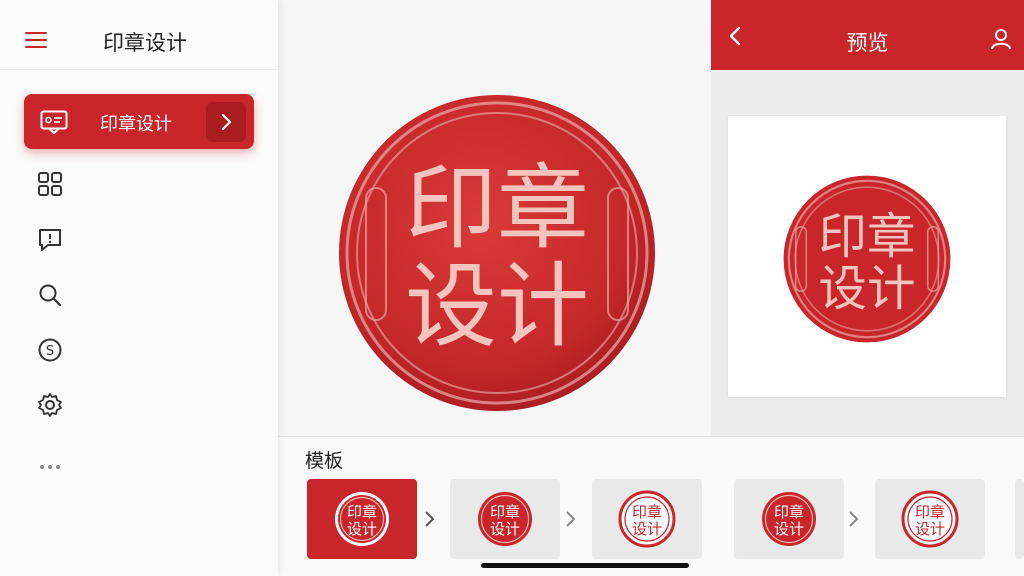  Describe the element at coordinates (1001, 39) in the screenshot. I see `user-icon` at that location.